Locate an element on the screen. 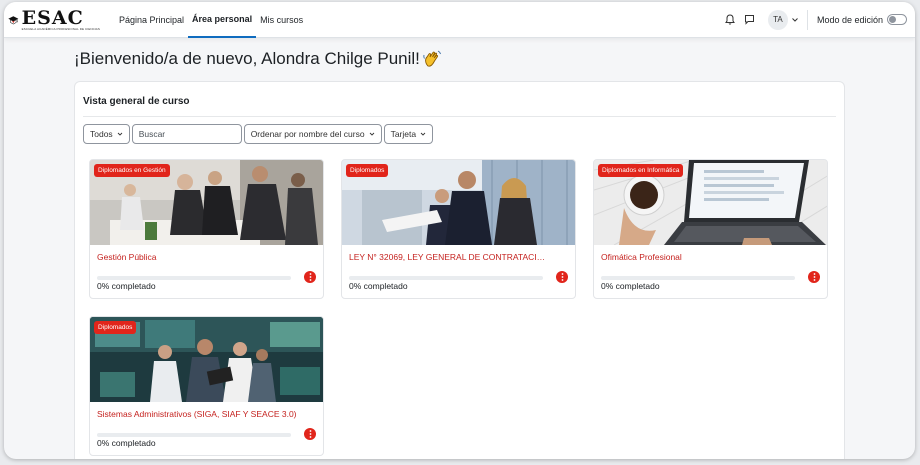  course-search-input is located at coordinates (186, 134).